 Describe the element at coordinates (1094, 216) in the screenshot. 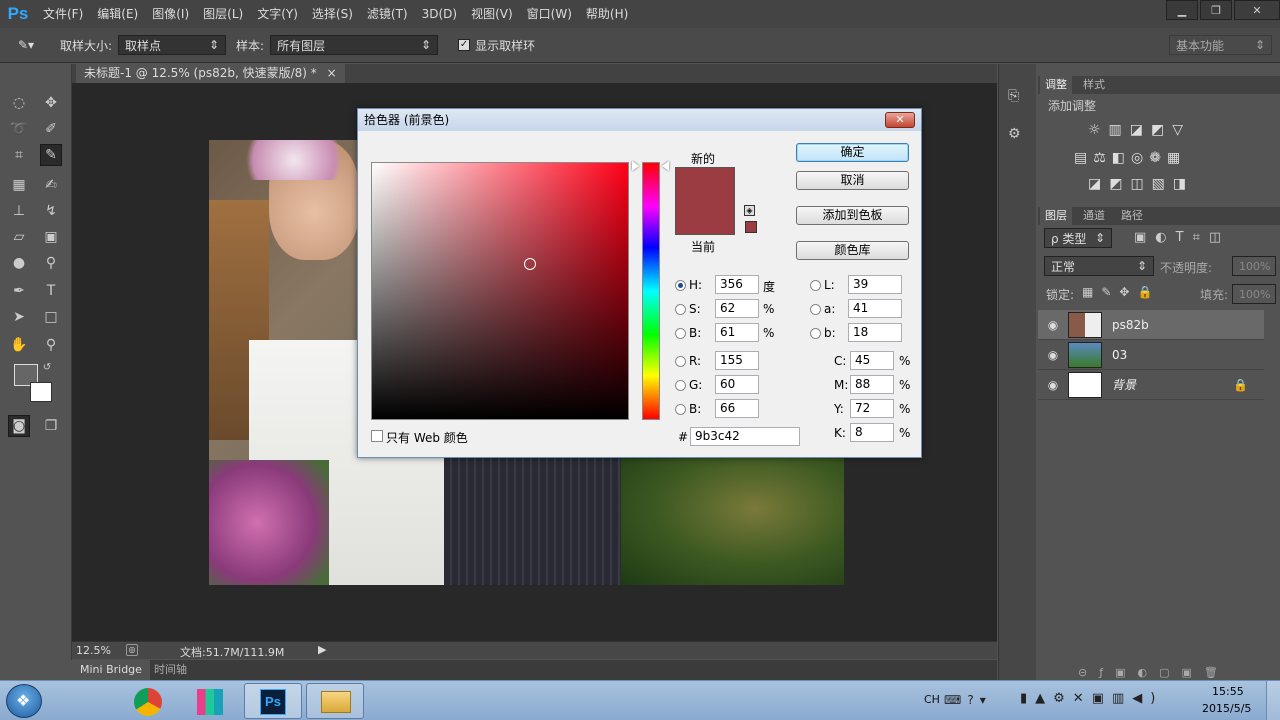

I see `tab-channels: 通道` at that location.